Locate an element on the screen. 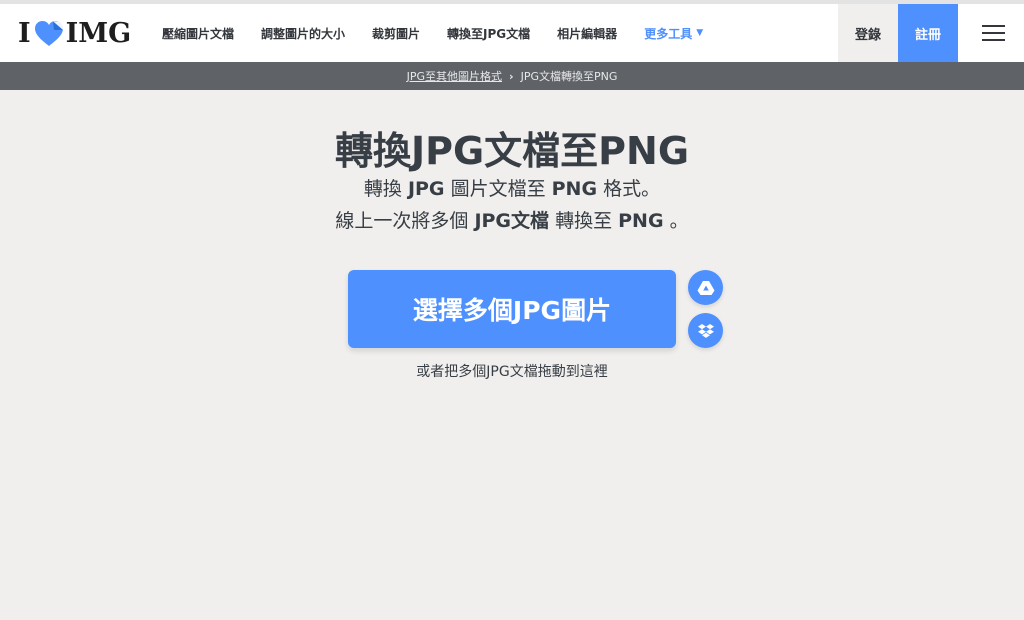 The width and height of the screenshot is (1024, 620). heart-icon is located at coordinates (48, 33).